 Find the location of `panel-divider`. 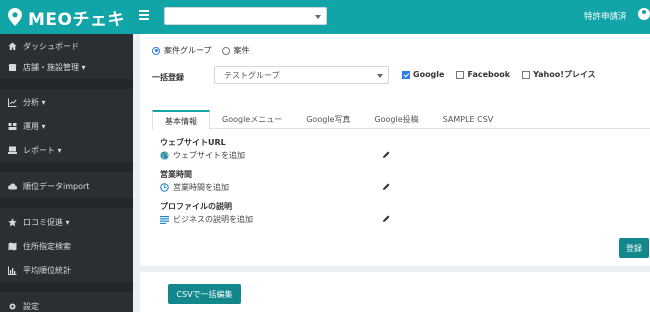

panel-divider is located at coordinates (395, 269).